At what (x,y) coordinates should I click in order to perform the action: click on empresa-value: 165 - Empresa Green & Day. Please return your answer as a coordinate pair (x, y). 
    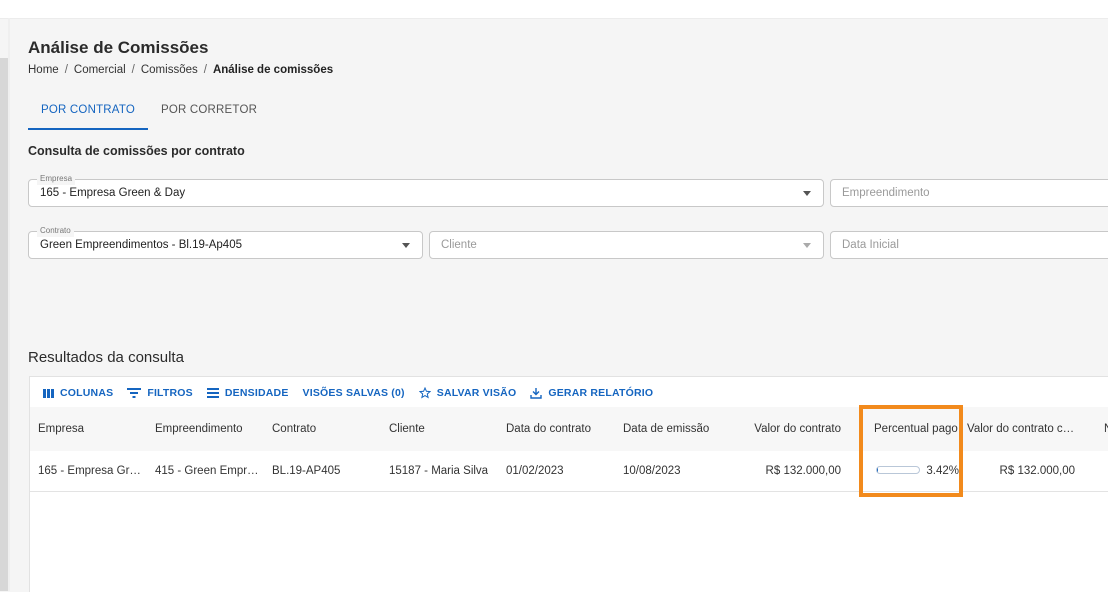
    Looking at the image, I should click on (113, 193).